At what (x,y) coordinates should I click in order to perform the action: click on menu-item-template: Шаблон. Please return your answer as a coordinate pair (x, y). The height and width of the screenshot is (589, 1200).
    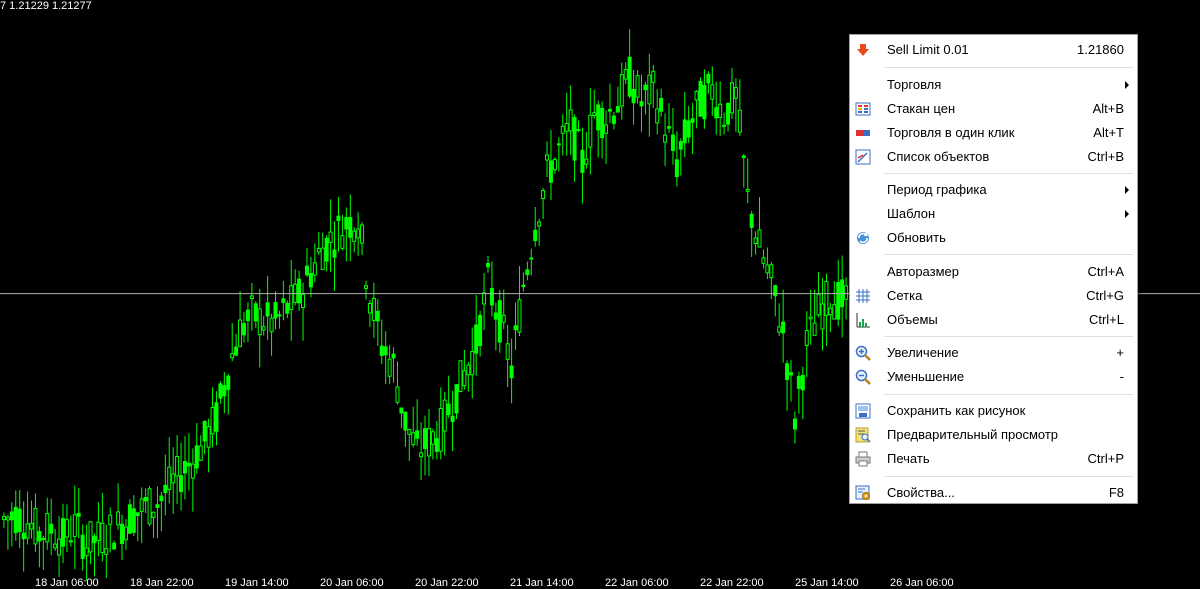
    Looking at the image, I should click on (993, 214).